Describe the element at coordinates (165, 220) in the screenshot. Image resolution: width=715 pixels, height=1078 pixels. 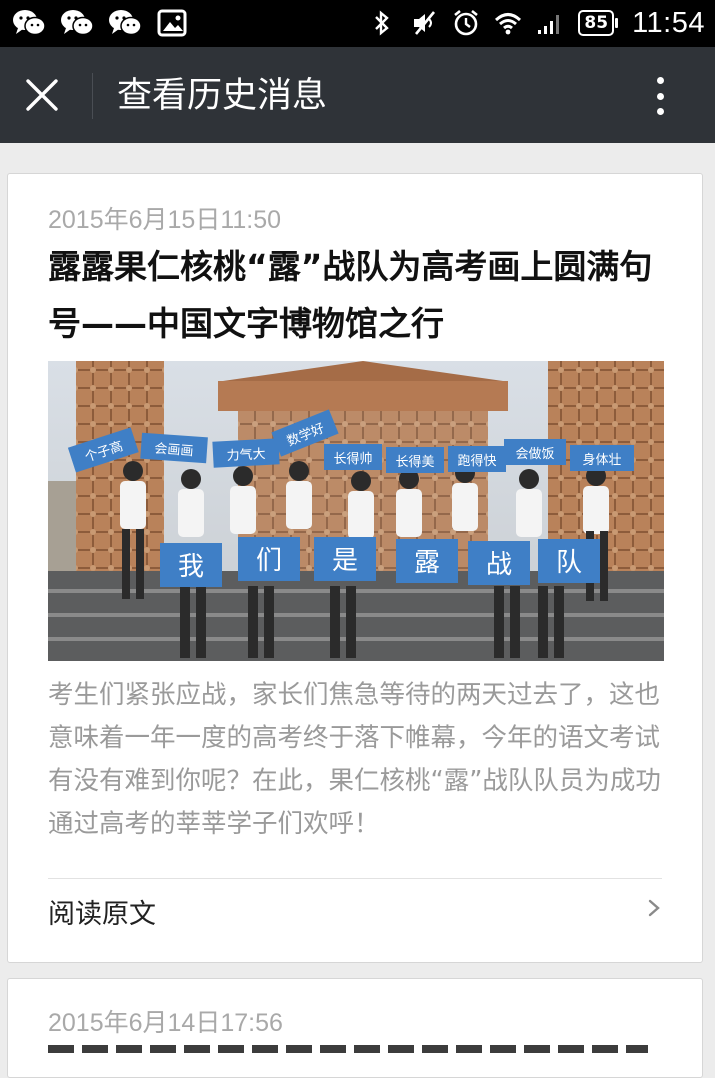
I see `article-date: 2015年6月15日11:50` at that location.